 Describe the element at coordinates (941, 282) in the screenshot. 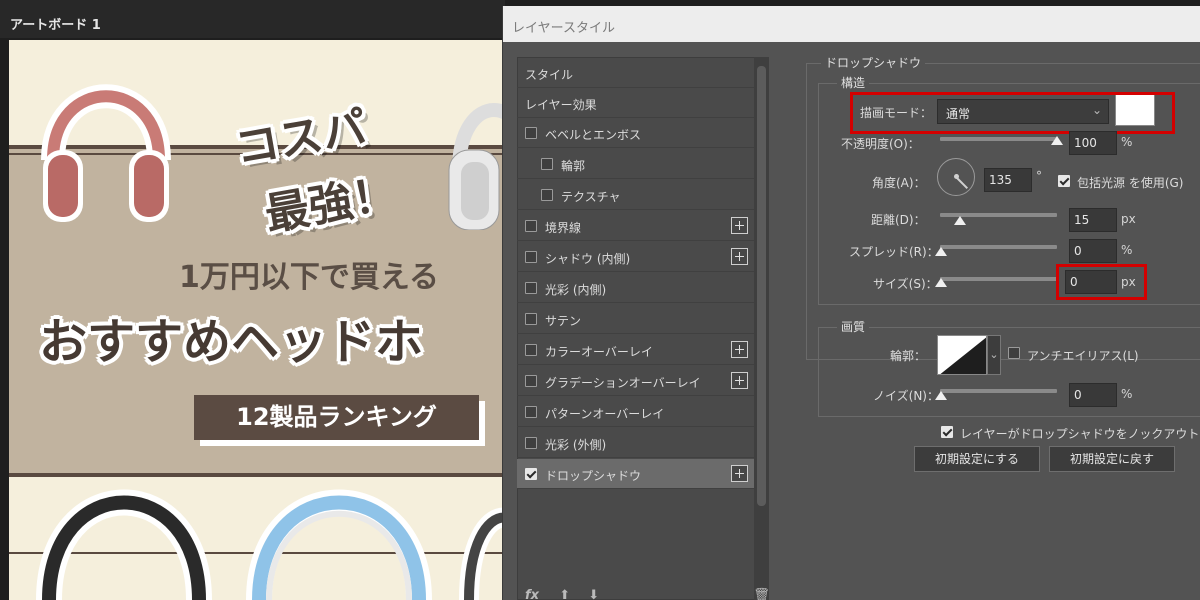

I see `size-slider-thumb` at that location.